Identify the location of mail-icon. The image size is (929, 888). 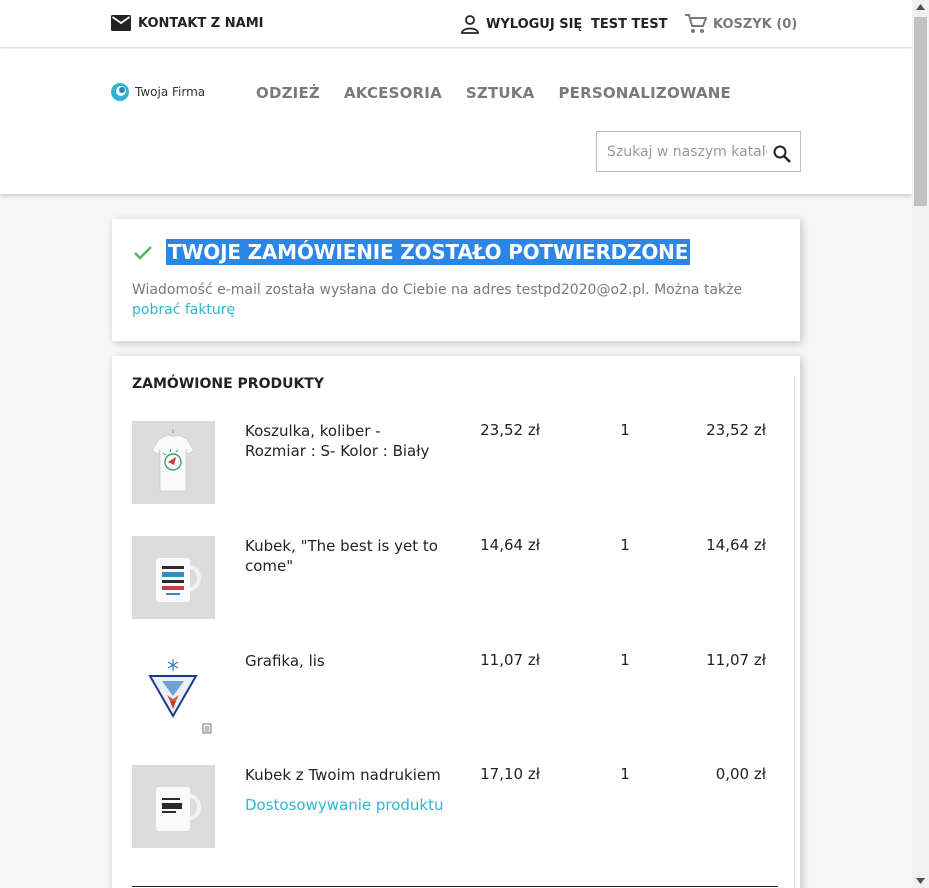
(121, 23).